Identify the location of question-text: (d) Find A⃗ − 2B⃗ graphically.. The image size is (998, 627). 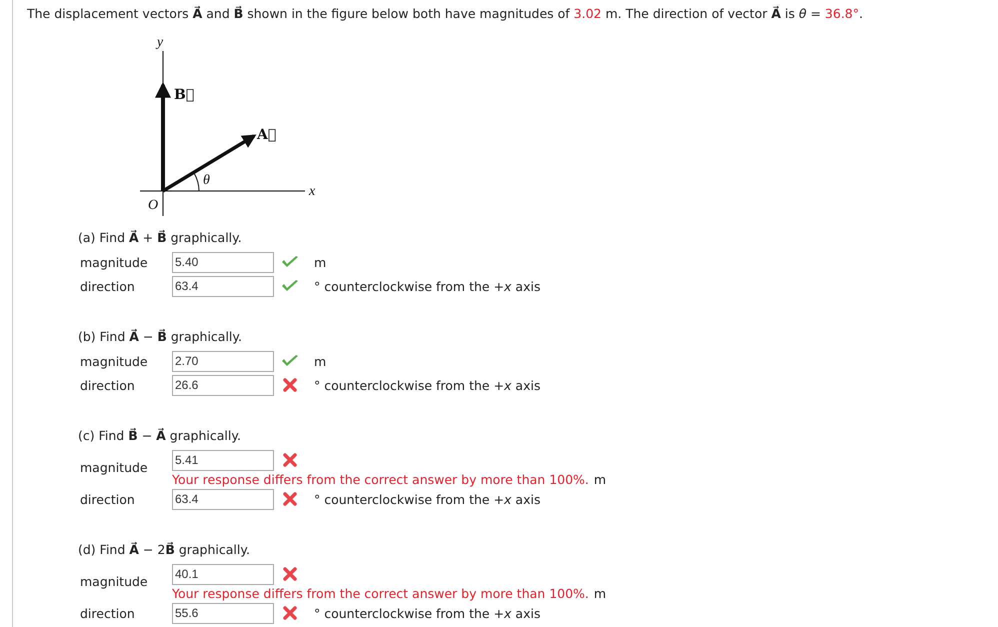
(164, 550).